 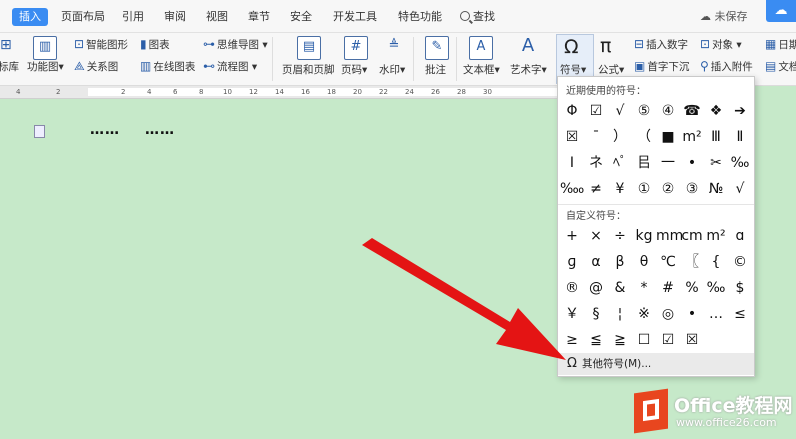 I want to click on office-logo-icon, so click(x=651, y=411).